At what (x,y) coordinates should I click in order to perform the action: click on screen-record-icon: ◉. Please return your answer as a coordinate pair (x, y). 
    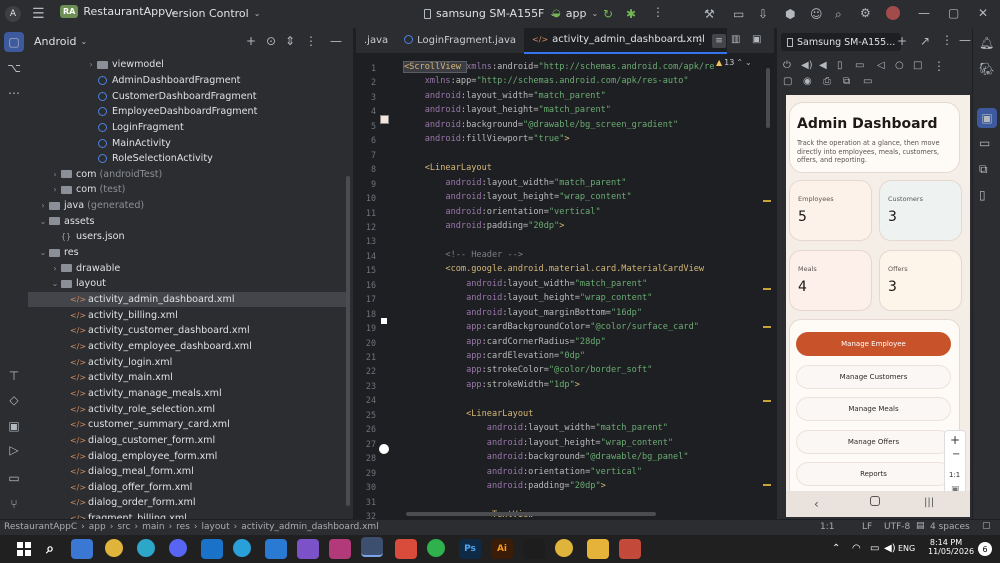
    Looking at the image, I should click on (807, 81).